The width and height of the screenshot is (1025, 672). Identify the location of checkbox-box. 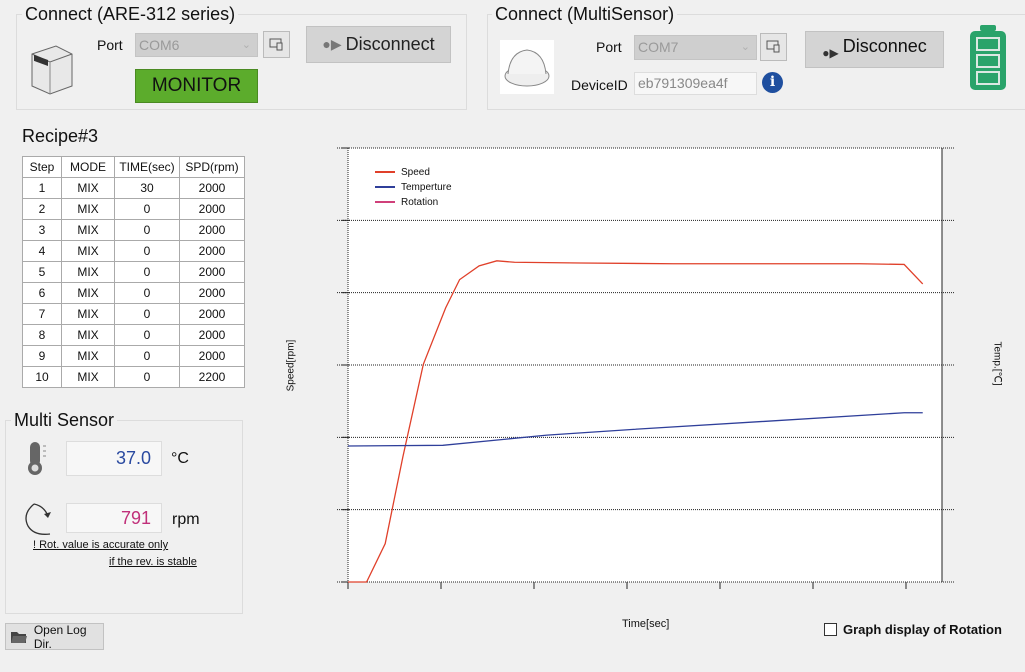
(830, 629).